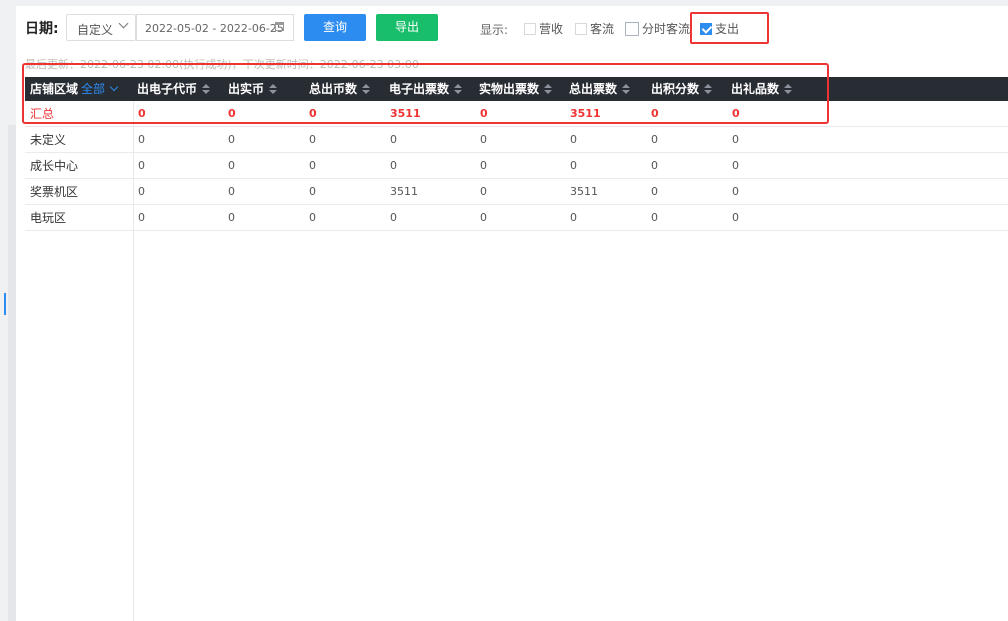 Image resolution: width=1008 pixels, height=621 pixels. What do you see at coordinates (48, 218) in the screenshot?
I see `row-name: 电玩区` at bounding box center [48, 218].